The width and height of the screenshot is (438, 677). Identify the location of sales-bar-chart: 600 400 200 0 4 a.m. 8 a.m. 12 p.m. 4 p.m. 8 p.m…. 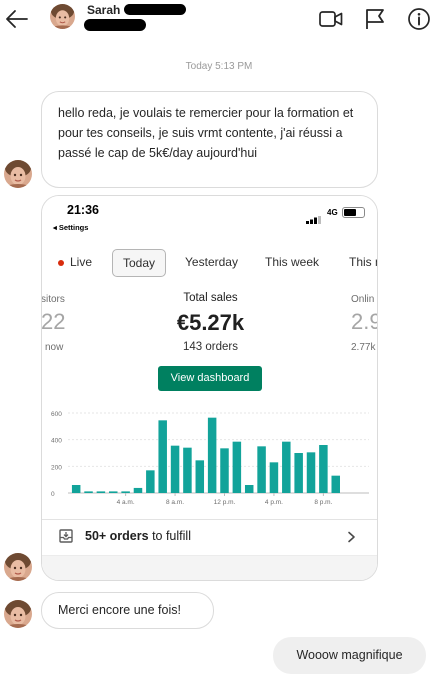
(210, 458).